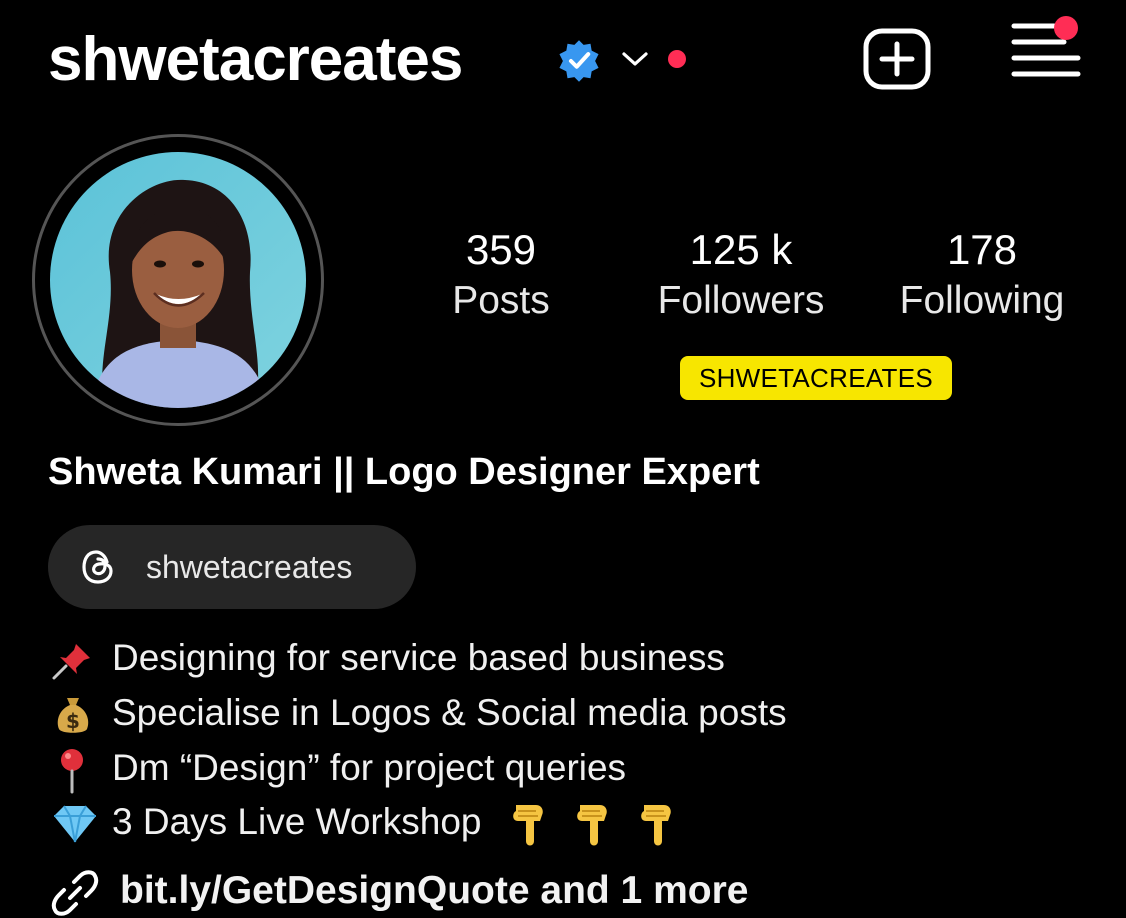 This screenshot has width=1126, height=918. Describe the element at coordinates (501, 249) in the screenshot. I see `posts-count: 359` at that location.